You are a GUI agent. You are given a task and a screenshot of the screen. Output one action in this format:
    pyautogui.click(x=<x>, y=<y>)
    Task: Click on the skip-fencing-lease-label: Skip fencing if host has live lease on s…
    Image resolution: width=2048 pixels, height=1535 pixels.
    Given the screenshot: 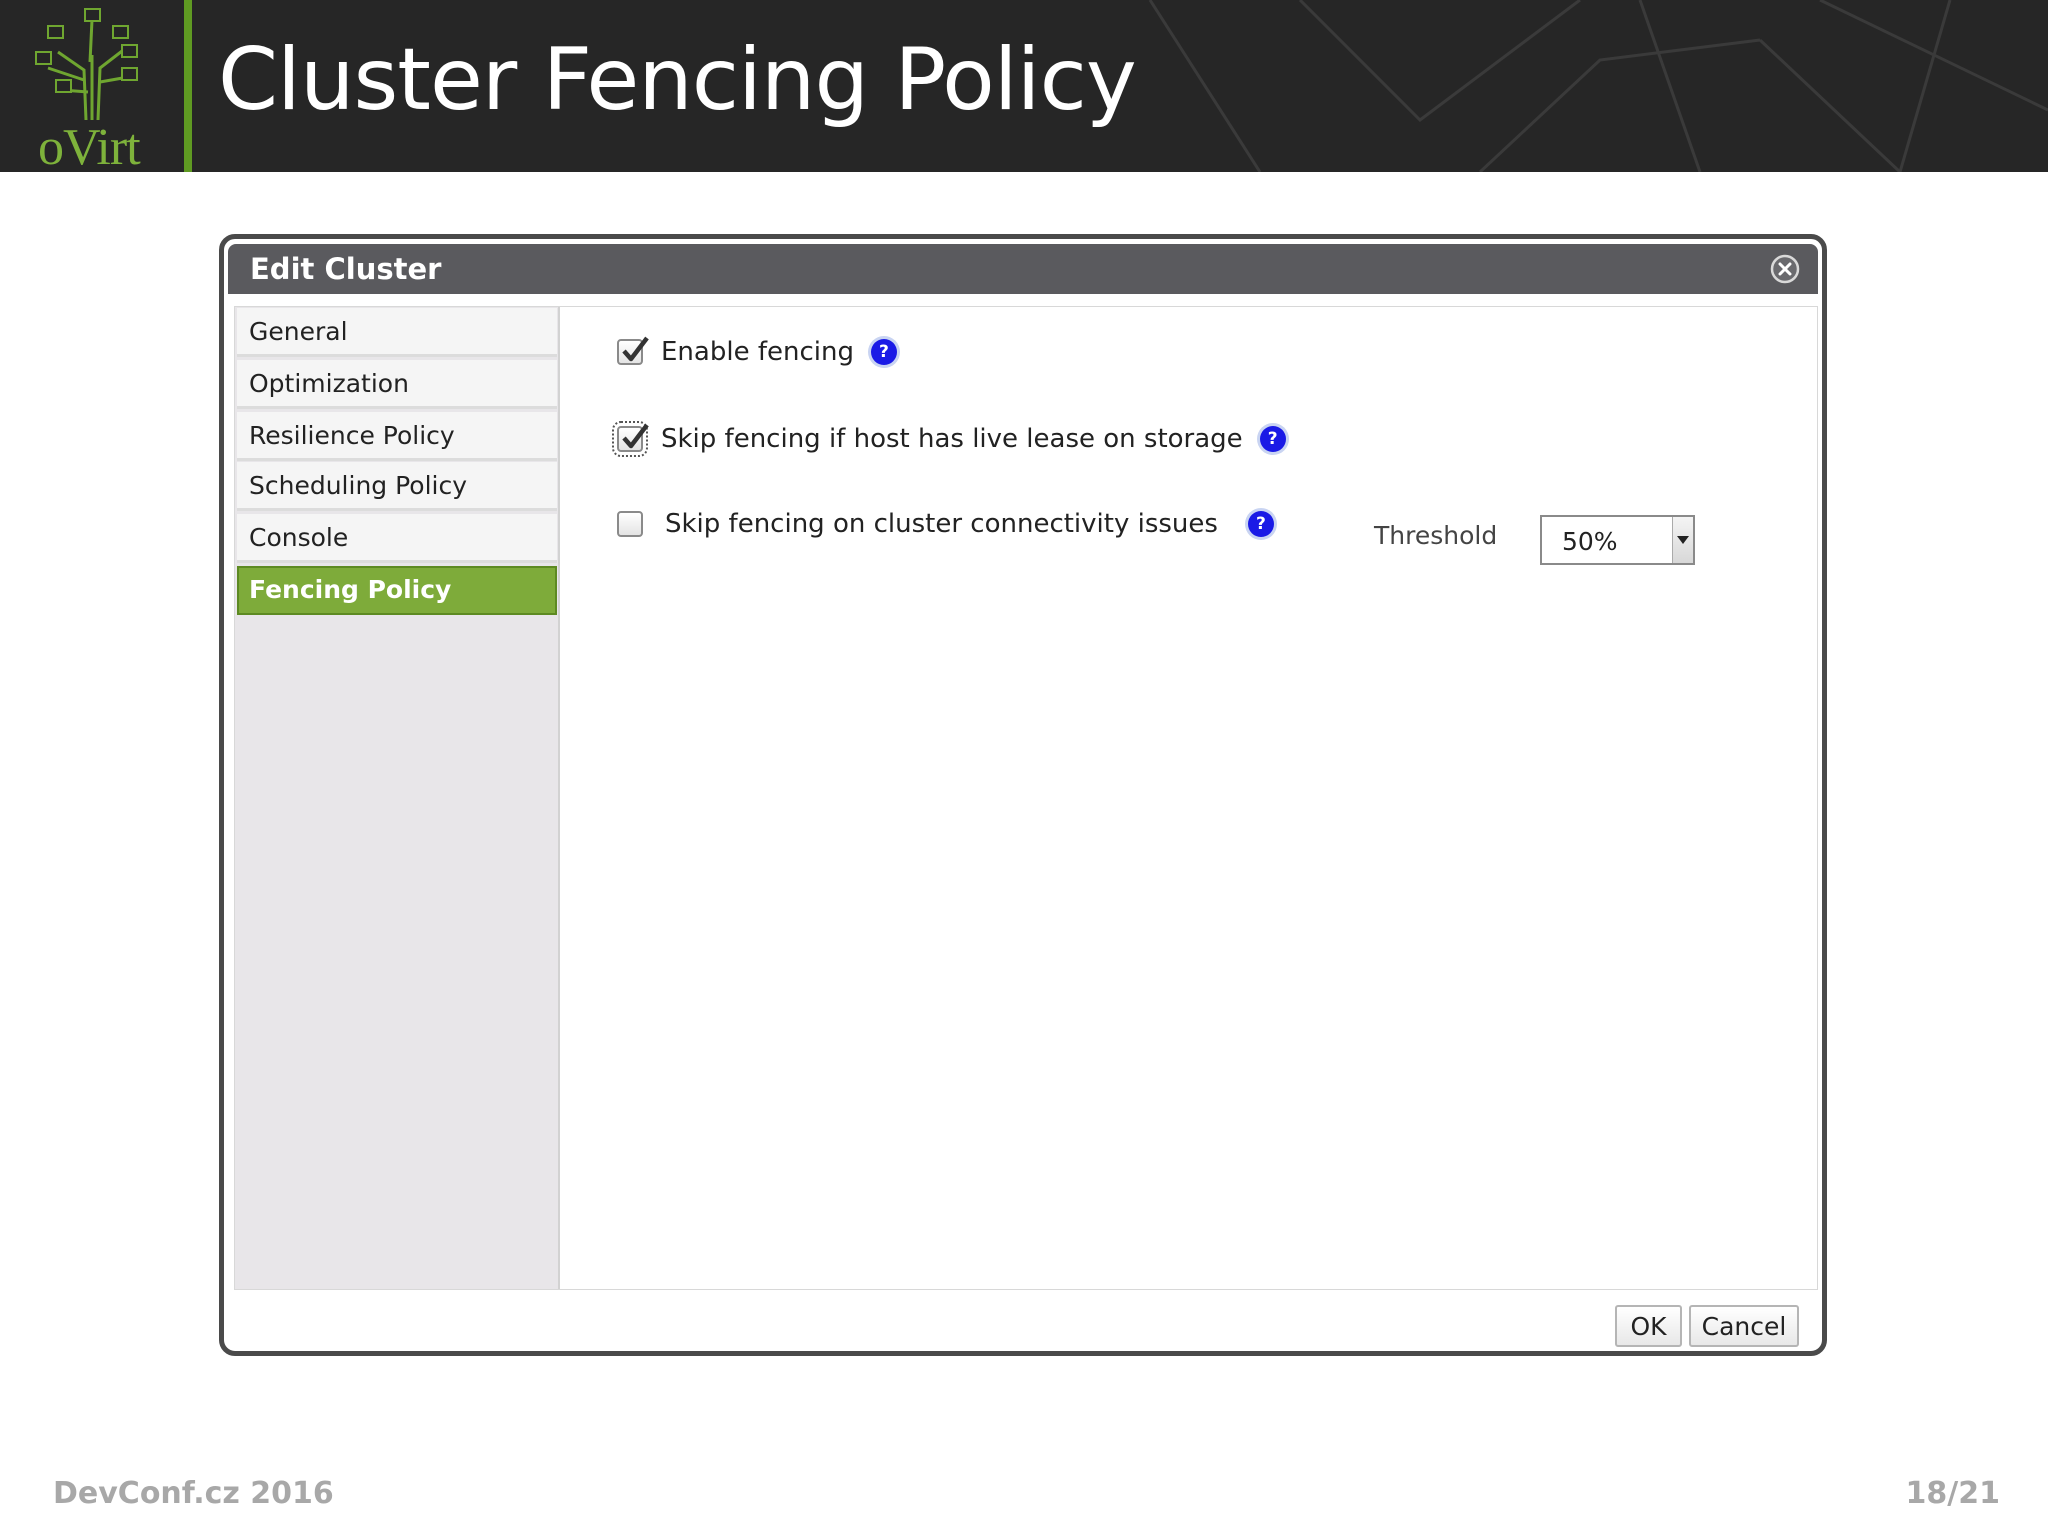 What is the action you would take?
    pyautogui.click(x=952, y=439)
    